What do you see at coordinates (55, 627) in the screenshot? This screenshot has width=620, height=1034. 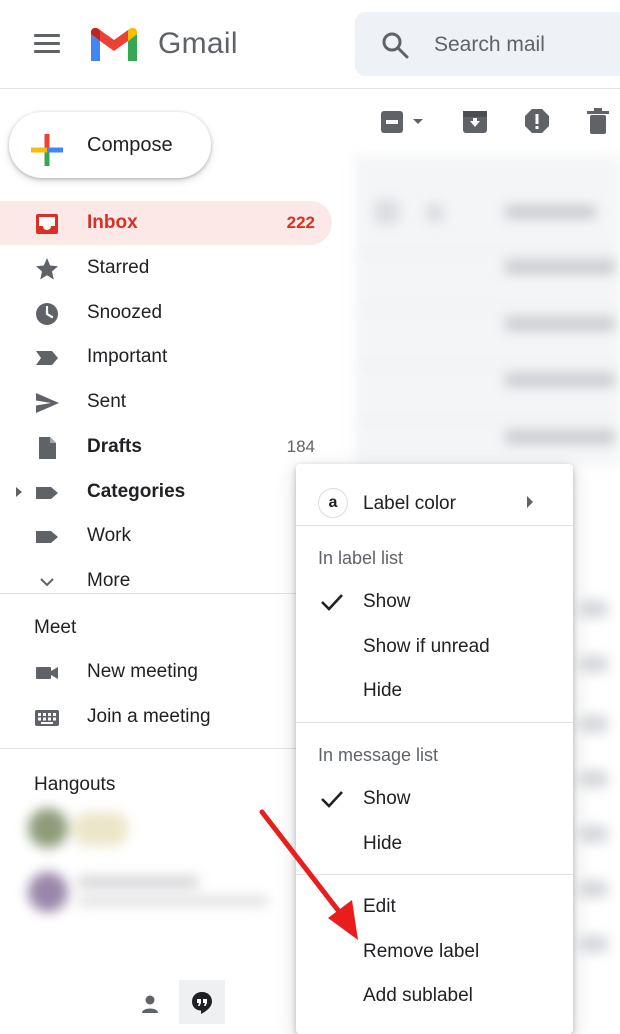 I see `meet-section-title: Meet` at bounding box center [55, 627].